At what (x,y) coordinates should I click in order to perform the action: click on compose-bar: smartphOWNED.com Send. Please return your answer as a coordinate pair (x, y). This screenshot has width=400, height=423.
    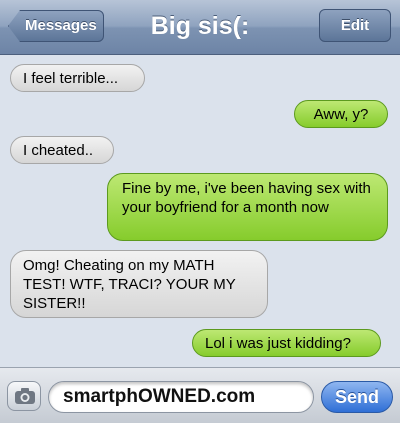
    Looking at the image, I should click on (200, 395).